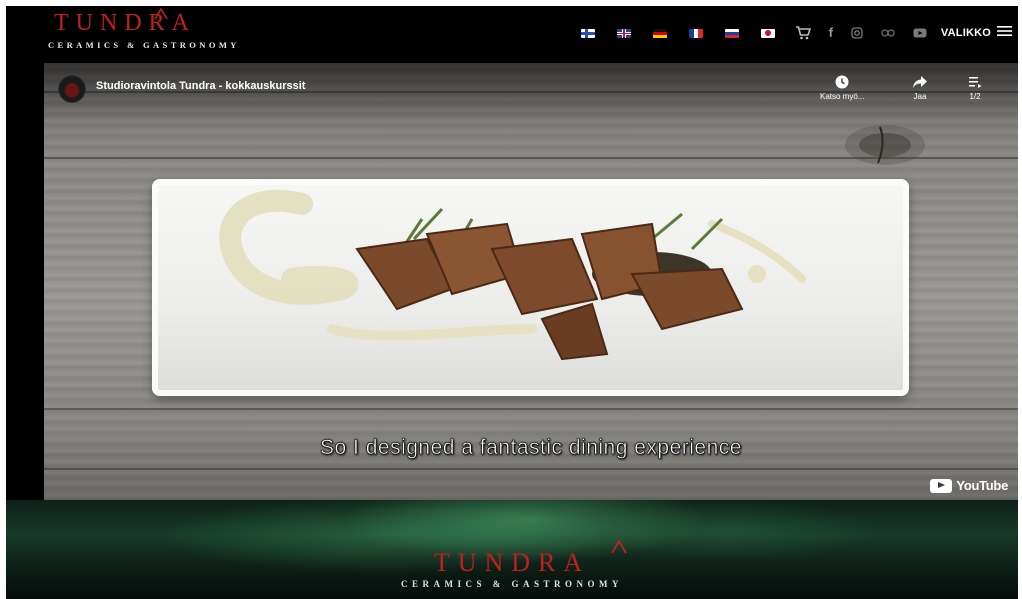 This screenshot has width=1022, height=599. Describe the element at coordinates (512, 34) in the screenshot. I see `site-header: TUNDRA CERAMICS & GASTRONOMY f VALIKKO` at that location.